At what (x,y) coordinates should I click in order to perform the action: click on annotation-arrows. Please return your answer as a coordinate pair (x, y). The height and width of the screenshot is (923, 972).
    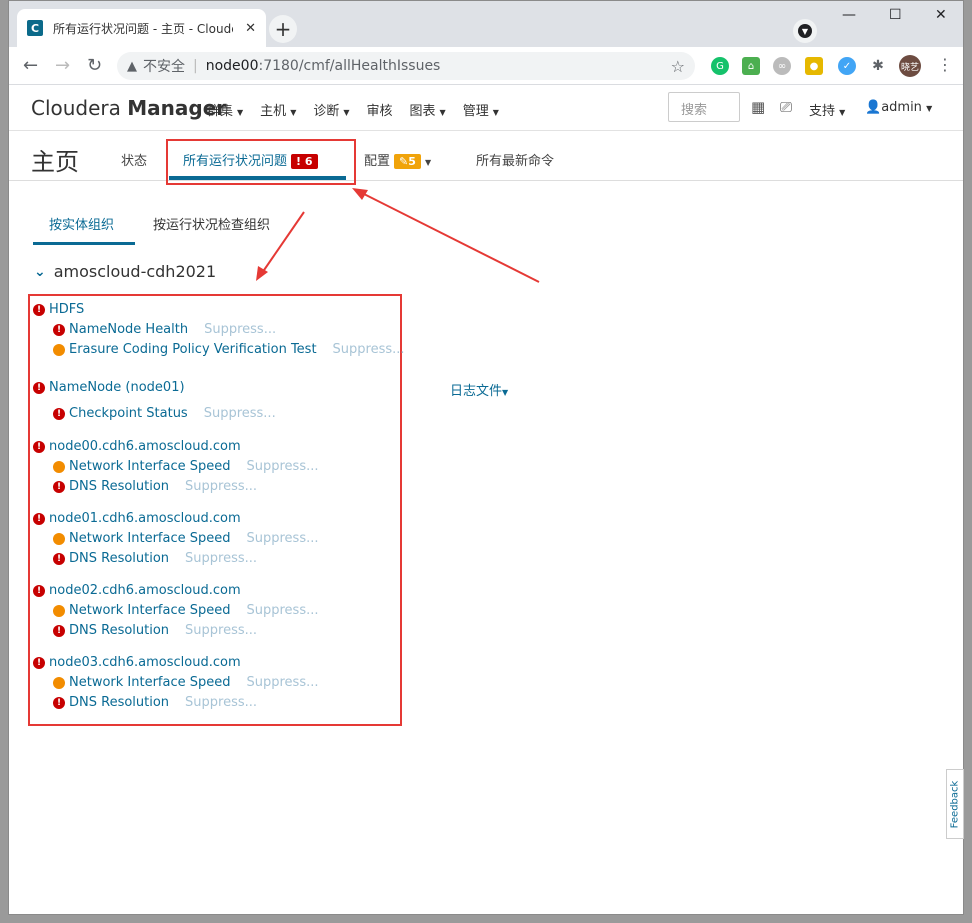
    Looking at the image, I should click on (398, 235).